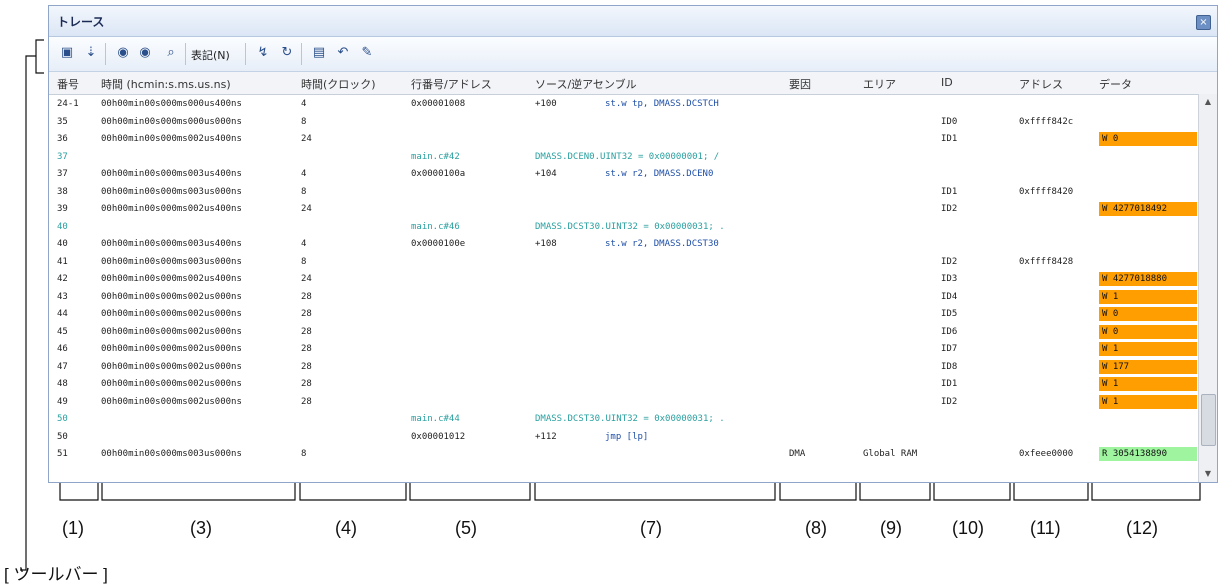  What do you see at coordinates (1142, 528) in the screenshot?
I see `label-col12: (12)` at bounding box center [1142, 528].